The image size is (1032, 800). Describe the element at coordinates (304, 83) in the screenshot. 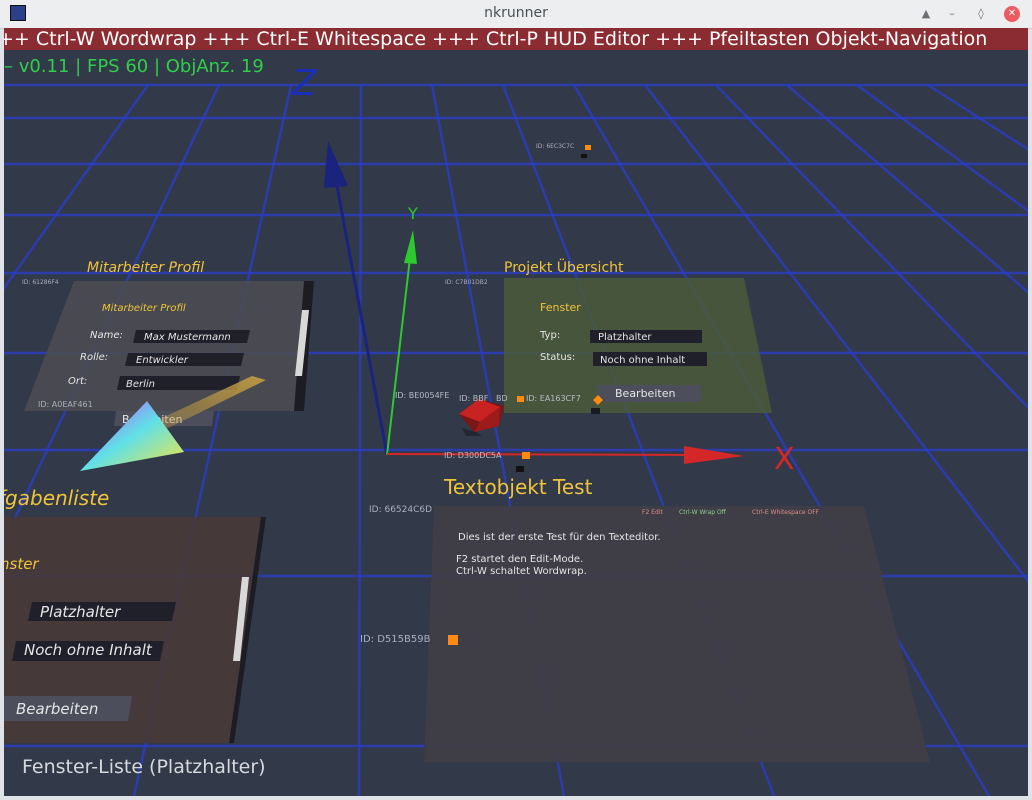

I see `z-axis-label: Z` at that location.